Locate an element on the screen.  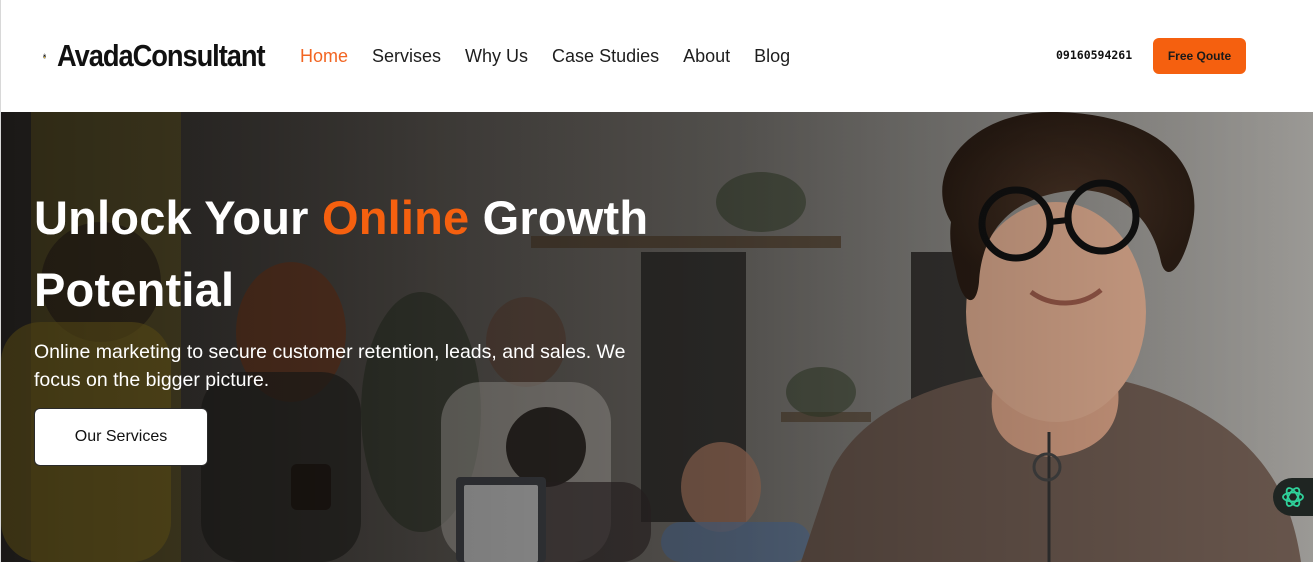
hero-title-part1: Unlock Your is located at coordinates (178, 217).